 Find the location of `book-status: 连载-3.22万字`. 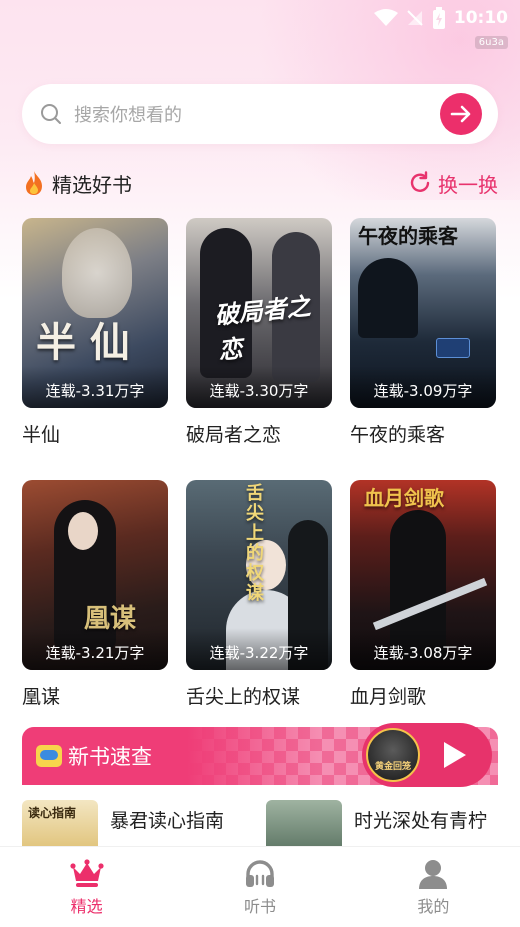

book-status: 连载-3.22万字 is located at coordinates (259, 649).